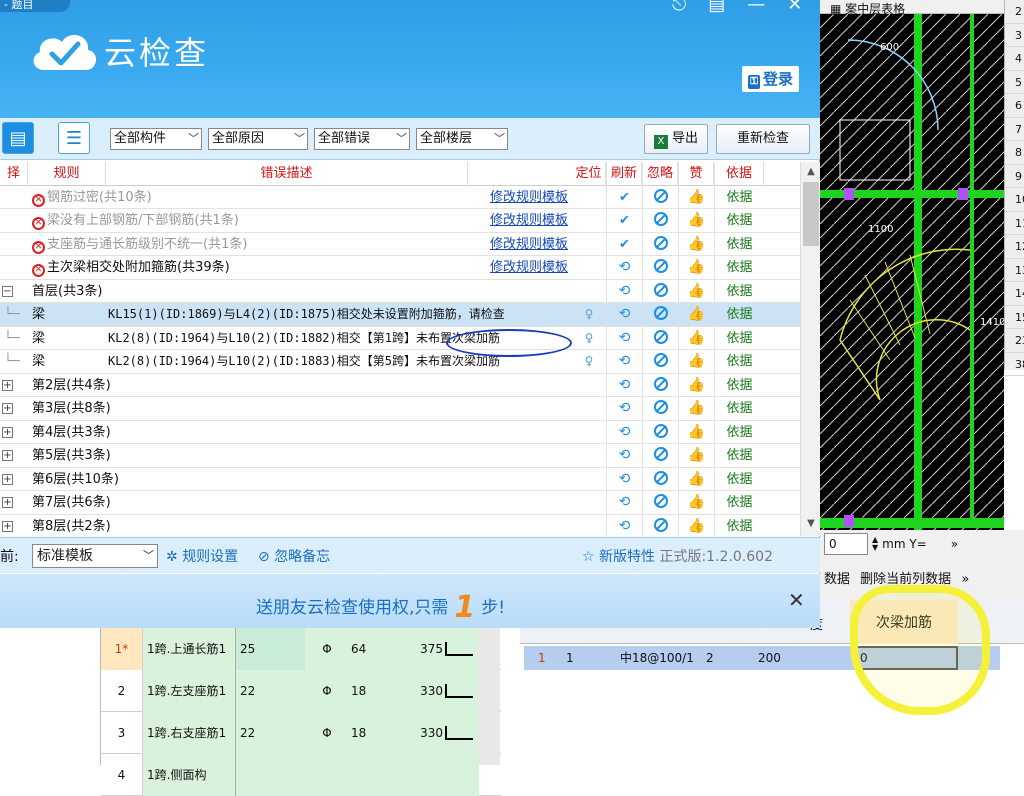  I want to click on collapse-icon: −, so click(7, 291).